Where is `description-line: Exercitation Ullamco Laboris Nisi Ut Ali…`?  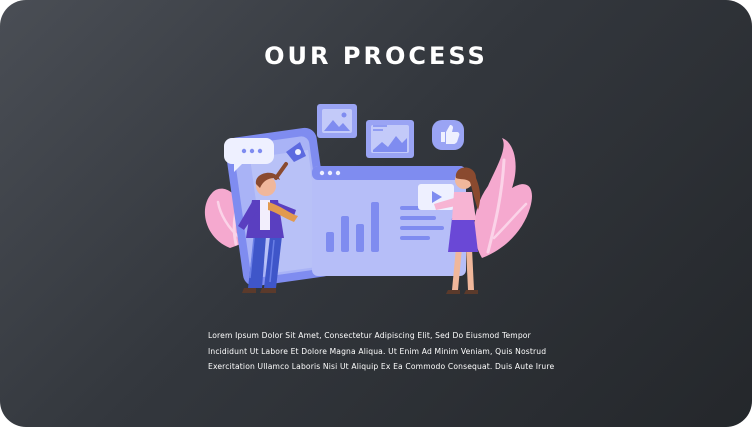 description-line: Exercitation Ullamco Laboris Nisi Ut Ali… is located at coordinates (381, 366).